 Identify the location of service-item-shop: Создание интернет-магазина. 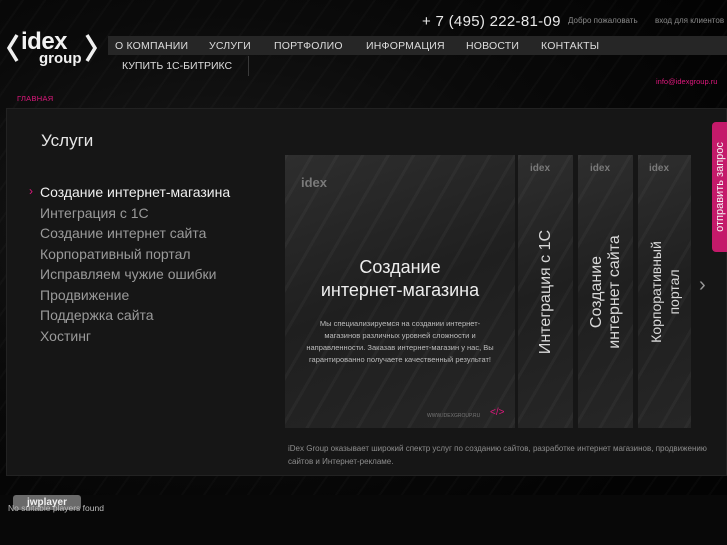
(135, 192).